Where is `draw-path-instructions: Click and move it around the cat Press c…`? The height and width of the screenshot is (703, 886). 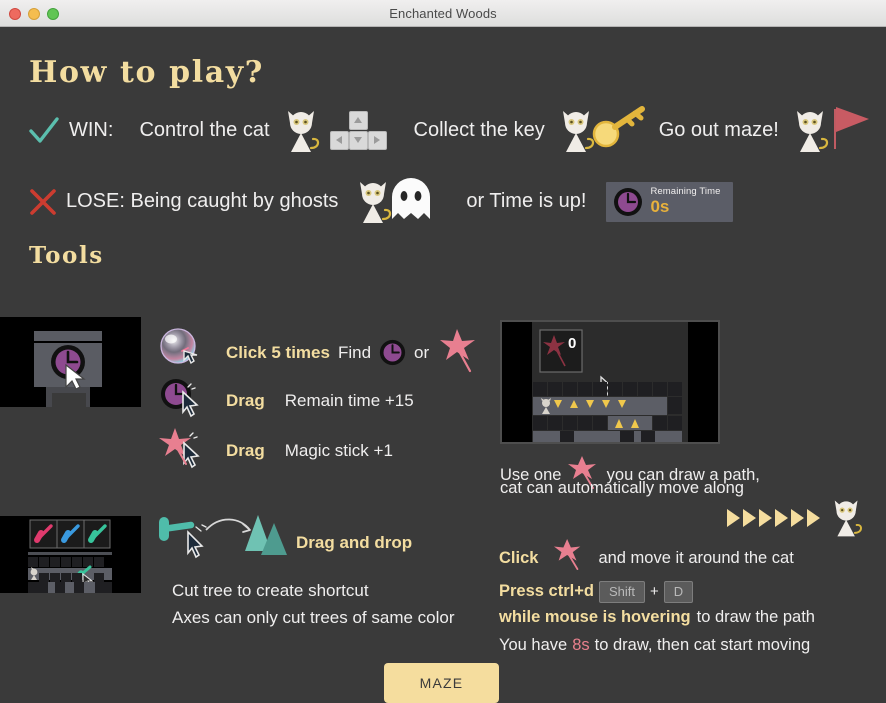
draw-path-instructions: Click and move it around the cat Press c… is located at coordinates (657, 598).